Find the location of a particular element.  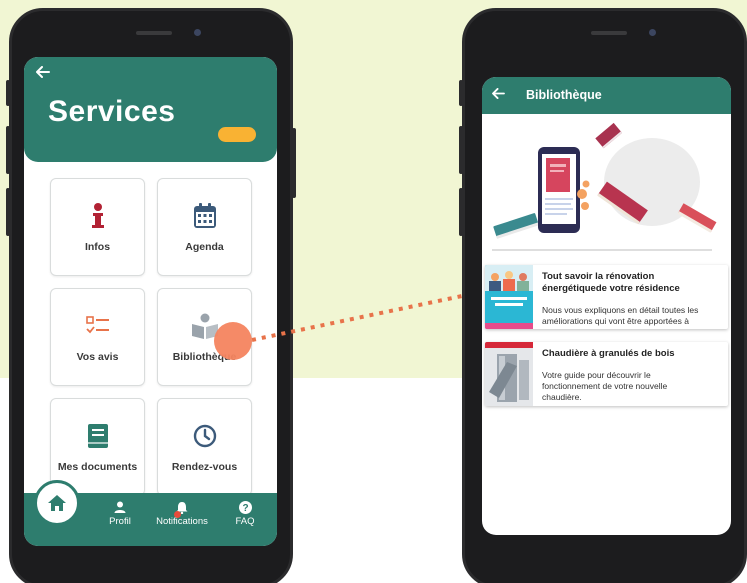

library-illustration is located at coordinates (604, 186).